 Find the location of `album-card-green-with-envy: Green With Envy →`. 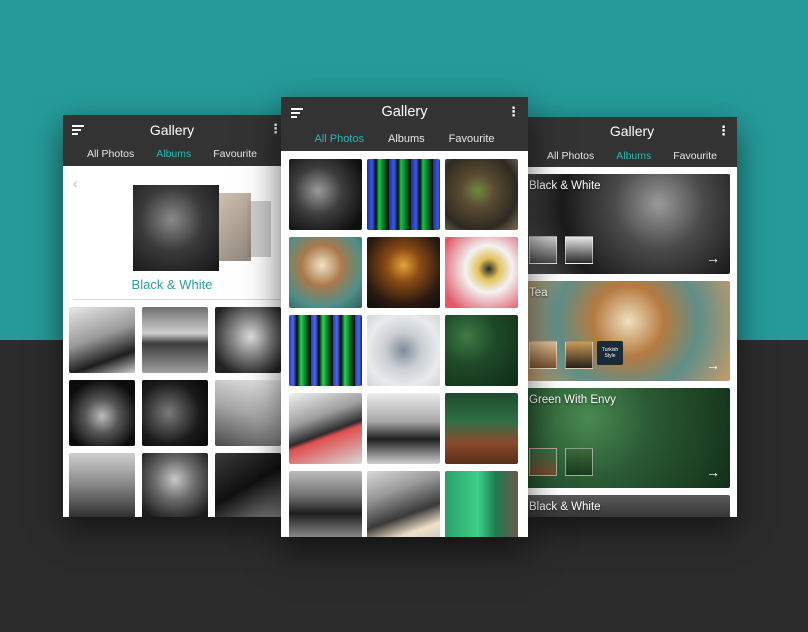

album-card-green-with-envy: Green With Envy → is located at coordinates (628, 438).